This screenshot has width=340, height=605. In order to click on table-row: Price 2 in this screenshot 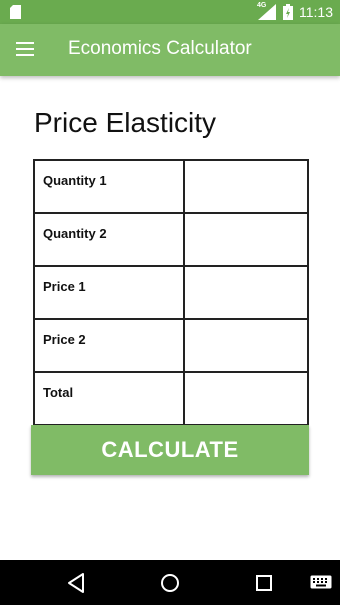, I will do `click(170, 345)`.